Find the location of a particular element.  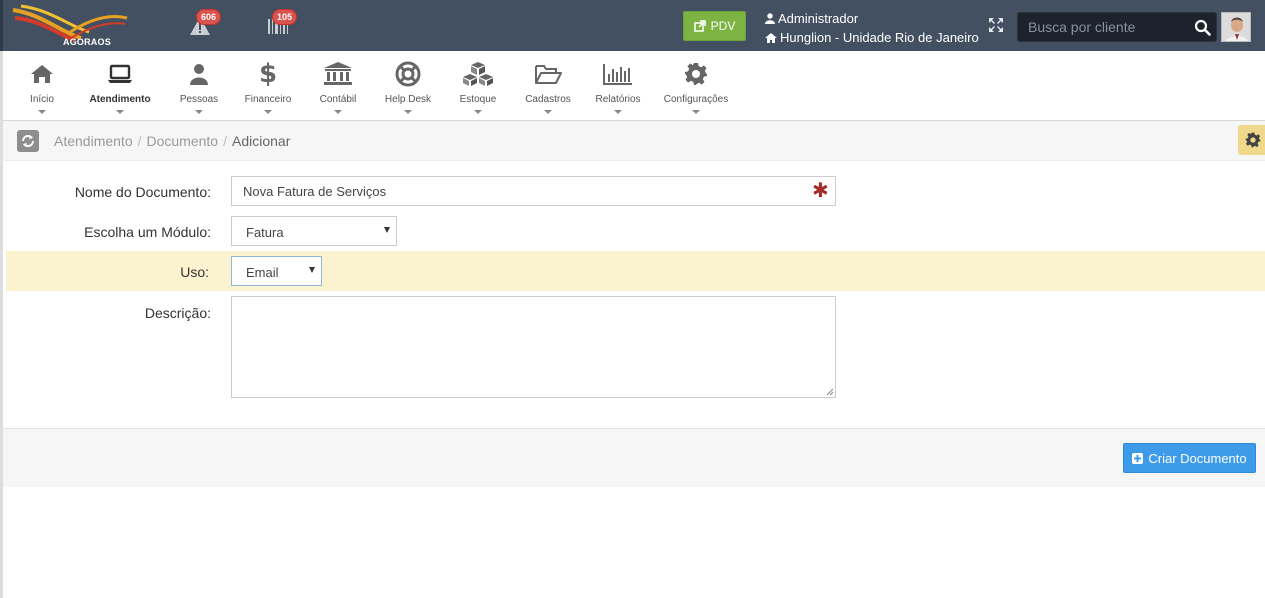

modulo-select: Fatura is located at coordinates (314, 231).